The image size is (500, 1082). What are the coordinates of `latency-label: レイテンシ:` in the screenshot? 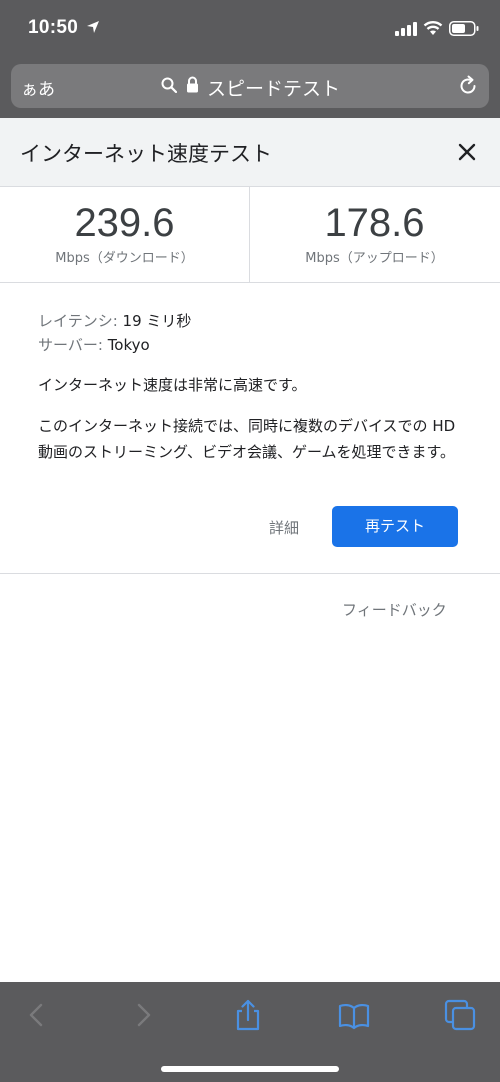 It's located at (78, 321).